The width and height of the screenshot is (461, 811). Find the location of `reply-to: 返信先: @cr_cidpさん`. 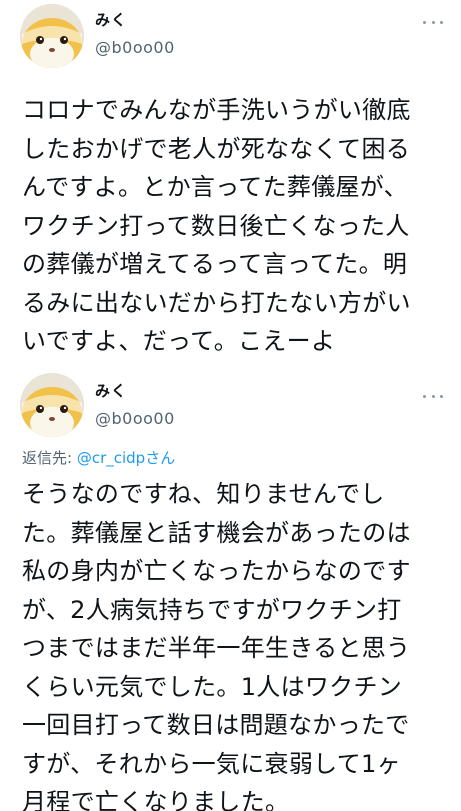

reply-to: 返信先: @cr_cidpさん is located at coordinates (98, 457).